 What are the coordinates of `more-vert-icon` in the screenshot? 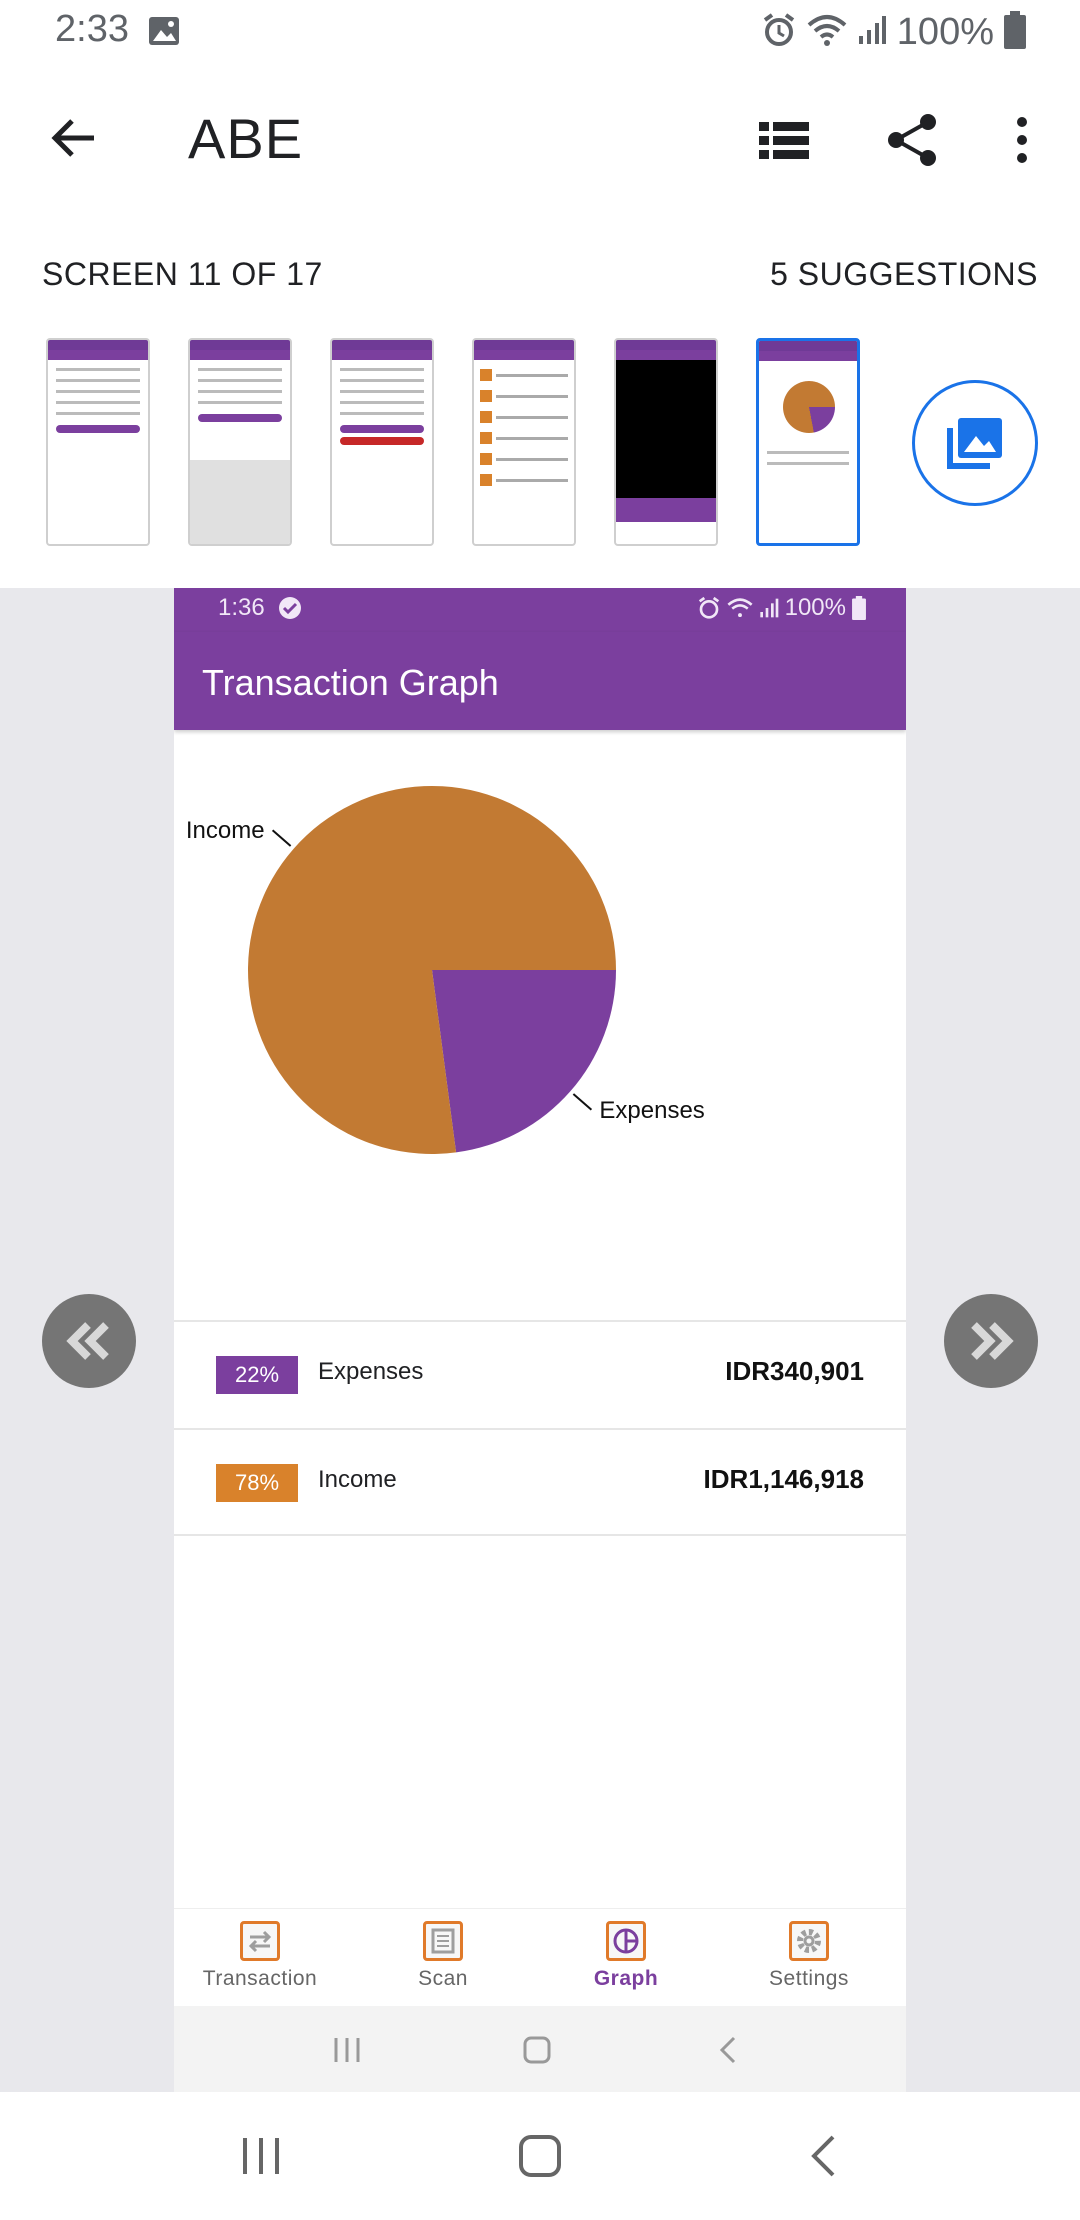 It's located at (1022, 140).